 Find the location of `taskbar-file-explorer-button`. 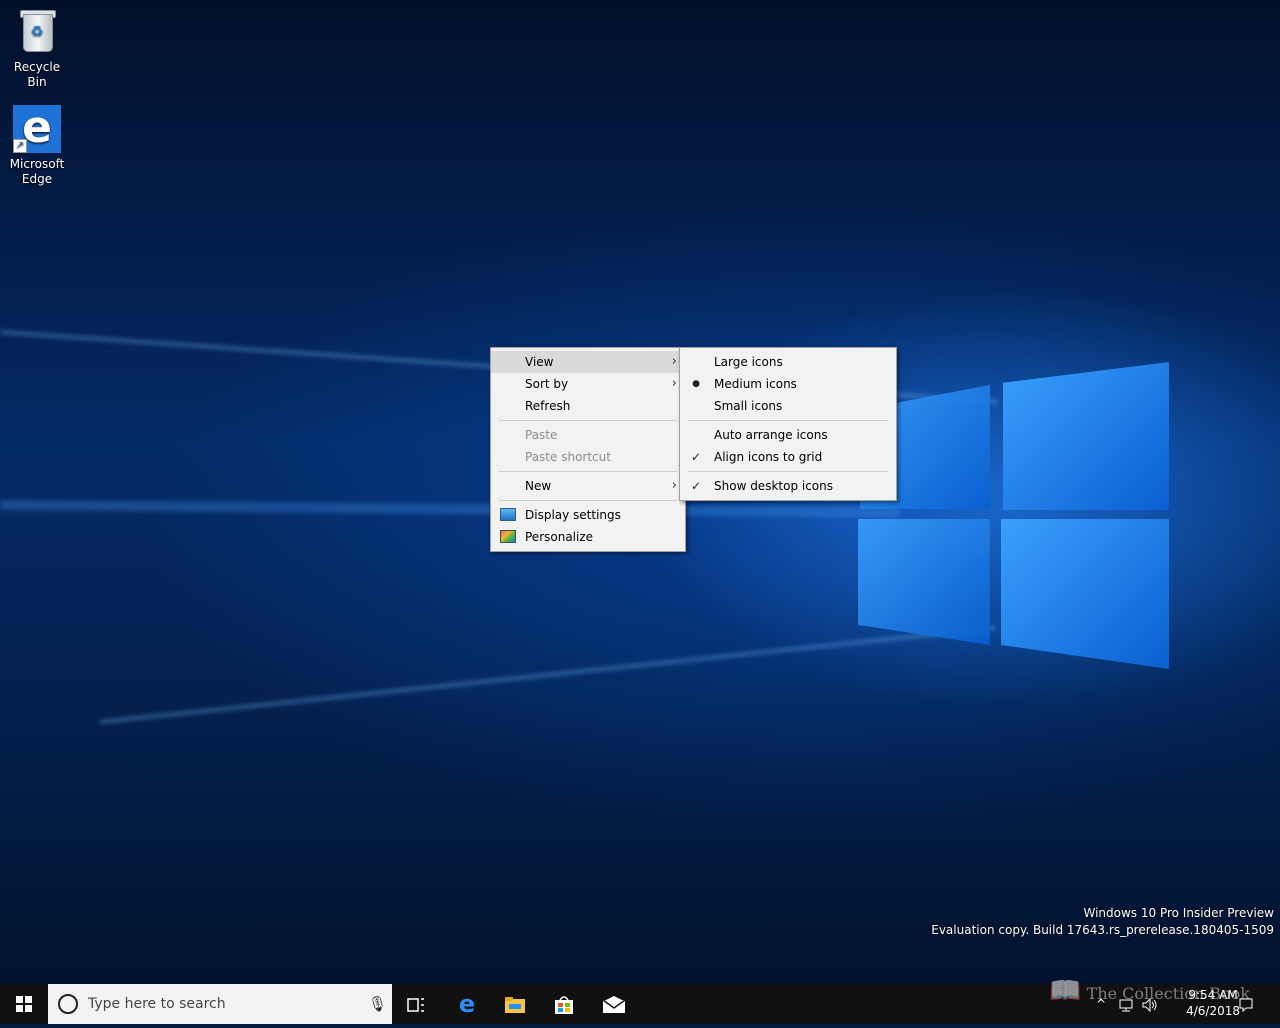

taskbar-file-explorer-button is located at coordinates (515, 1004).